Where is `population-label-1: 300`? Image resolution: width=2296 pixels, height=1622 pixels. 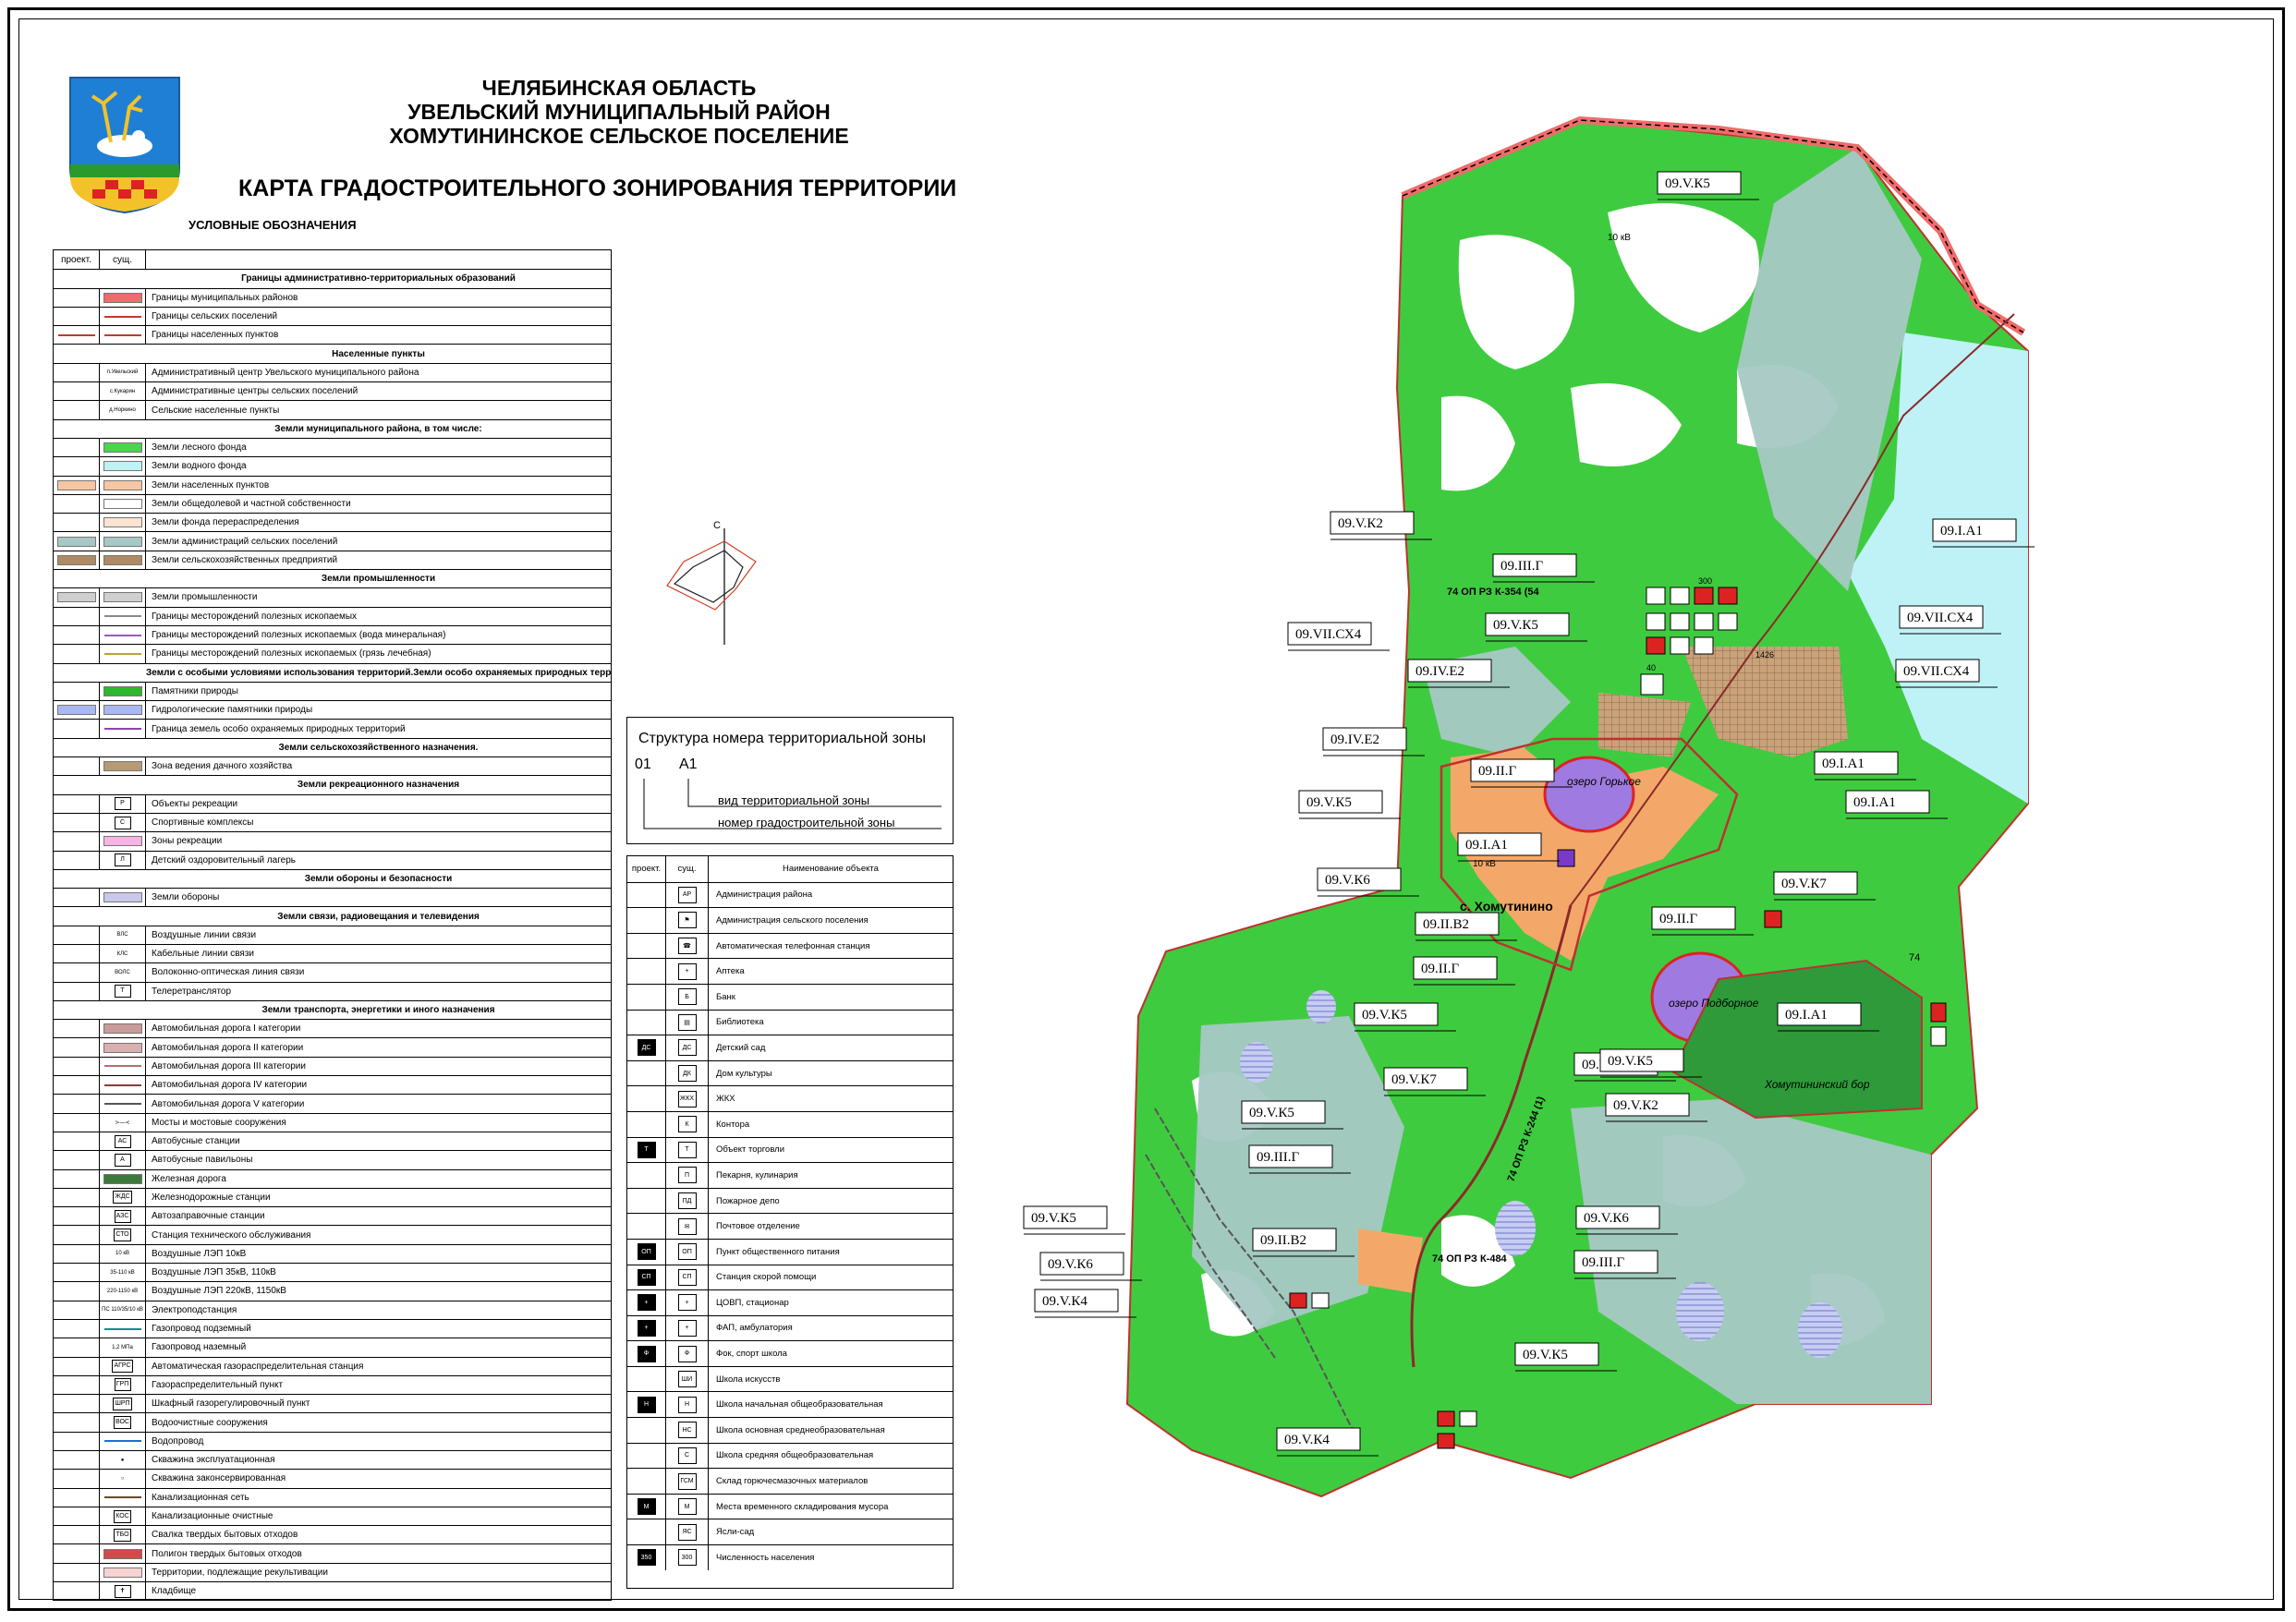
population-label-1: 300 is located at coordinates (1705, 581).